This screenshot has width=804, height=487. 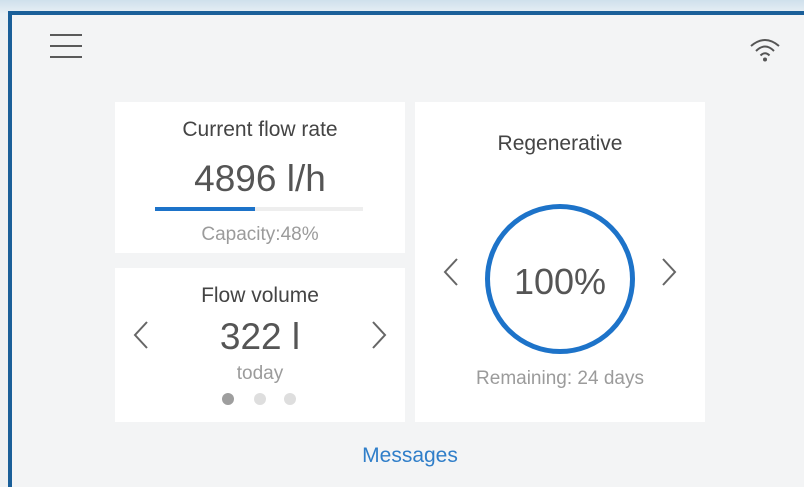 I want to click on flow-rate-value: 4896 l/h, so click(x=260, y=178).